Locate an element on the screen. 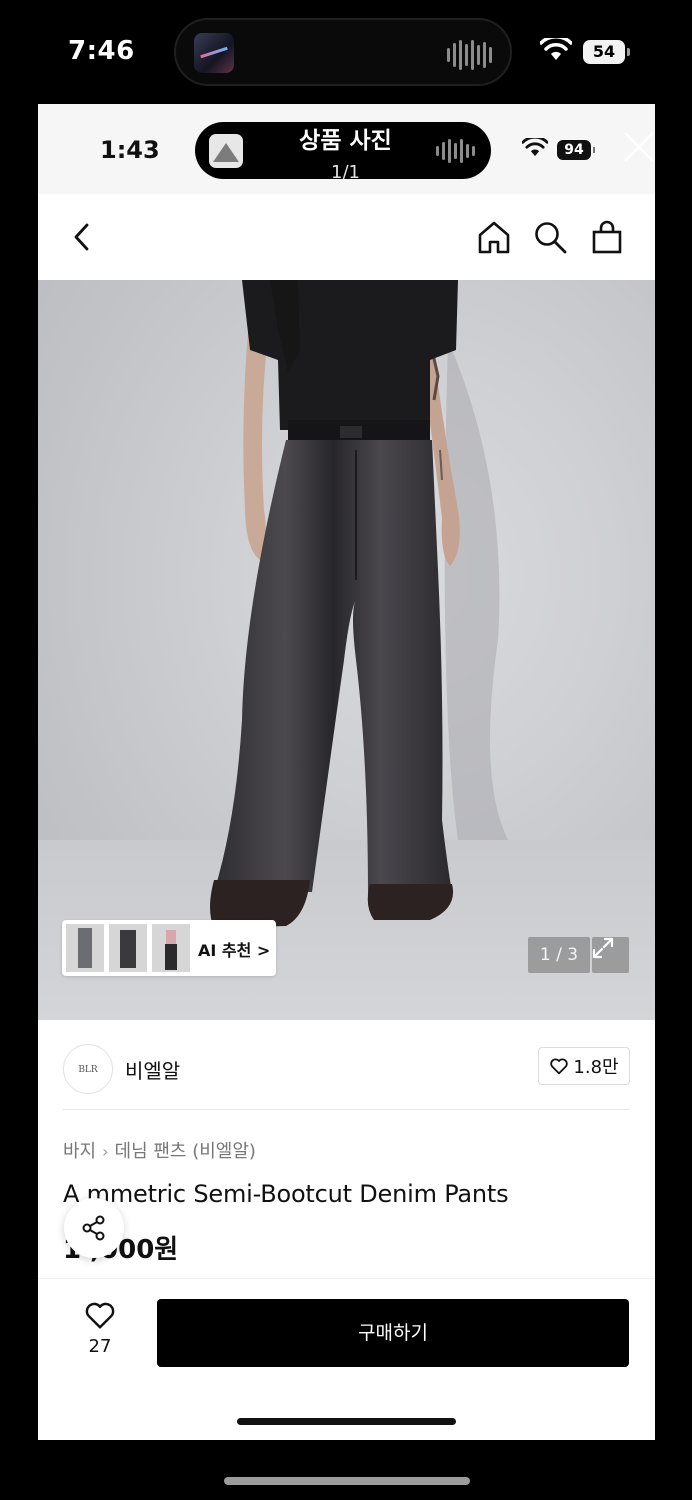 This screenshot has width=692, height=1500. bottom-bar-divider is located at coordinates (346, 1278).